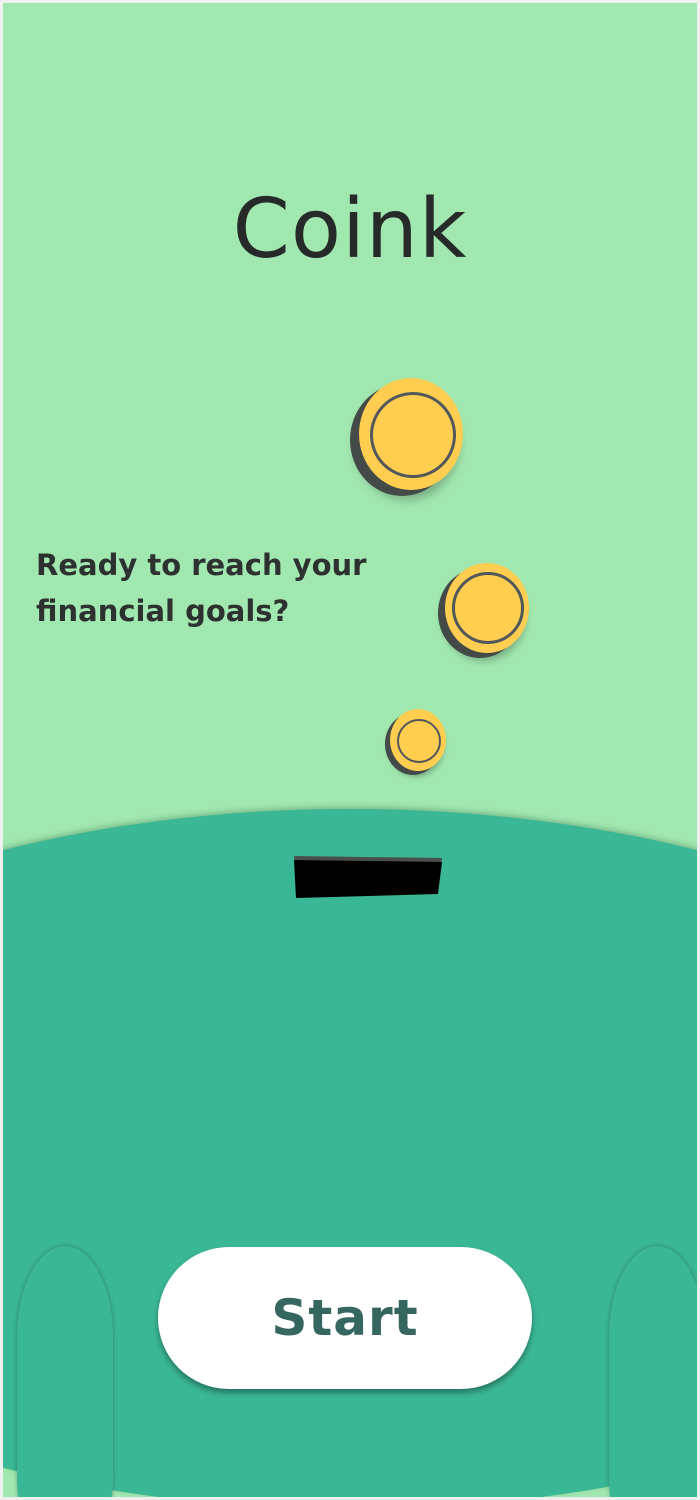 The image size is (700, 1500). Describe the element at coordinates (65, 1371) in the screenshot. I see `piggy-leg-left` at that location.